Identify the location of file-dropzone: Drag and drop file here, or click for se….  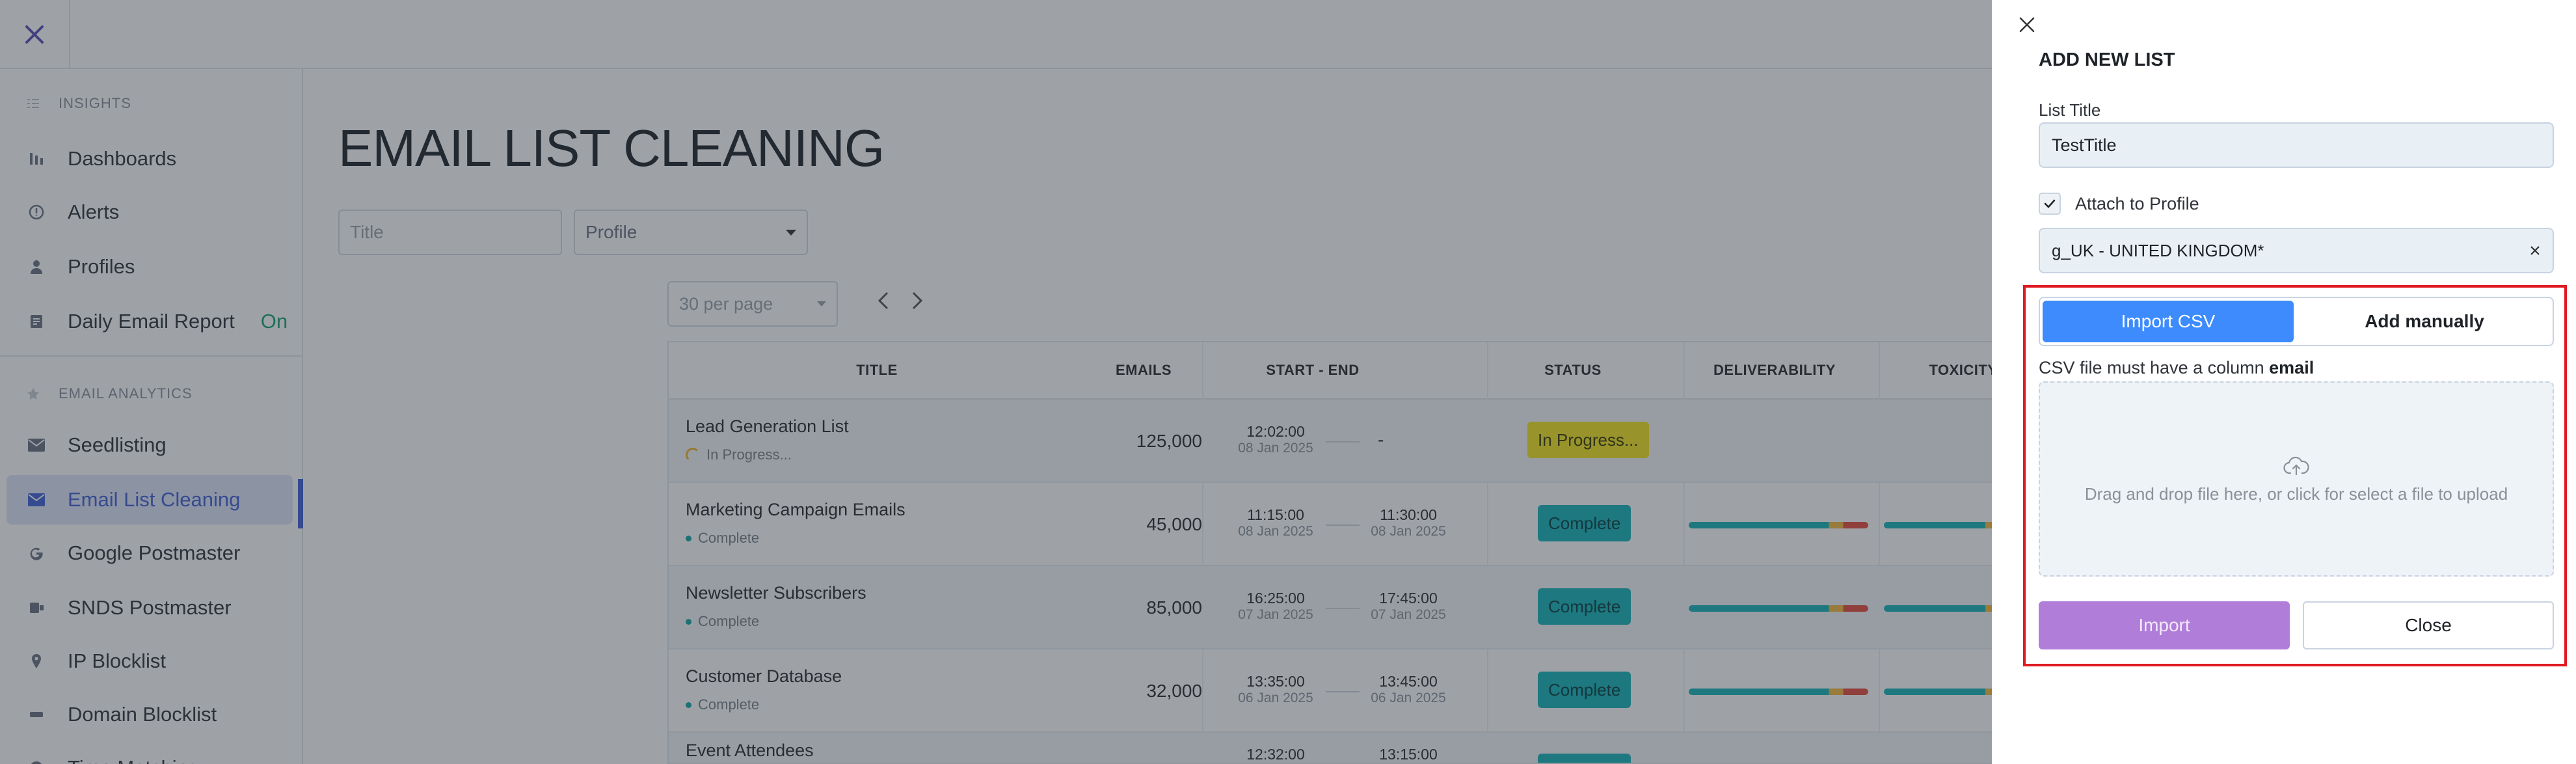
(2296, 479).